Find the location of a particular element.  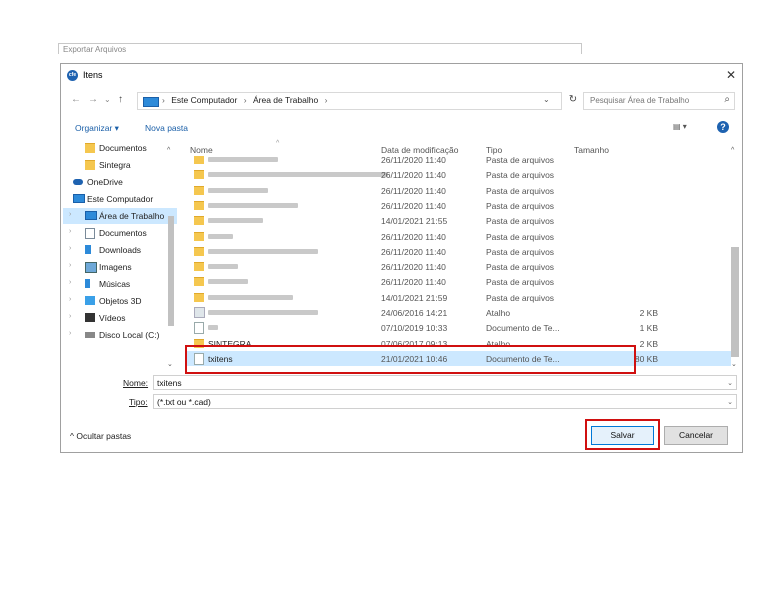

view-options-icon: ▤ ▾ is located at coordinates (680, 126).